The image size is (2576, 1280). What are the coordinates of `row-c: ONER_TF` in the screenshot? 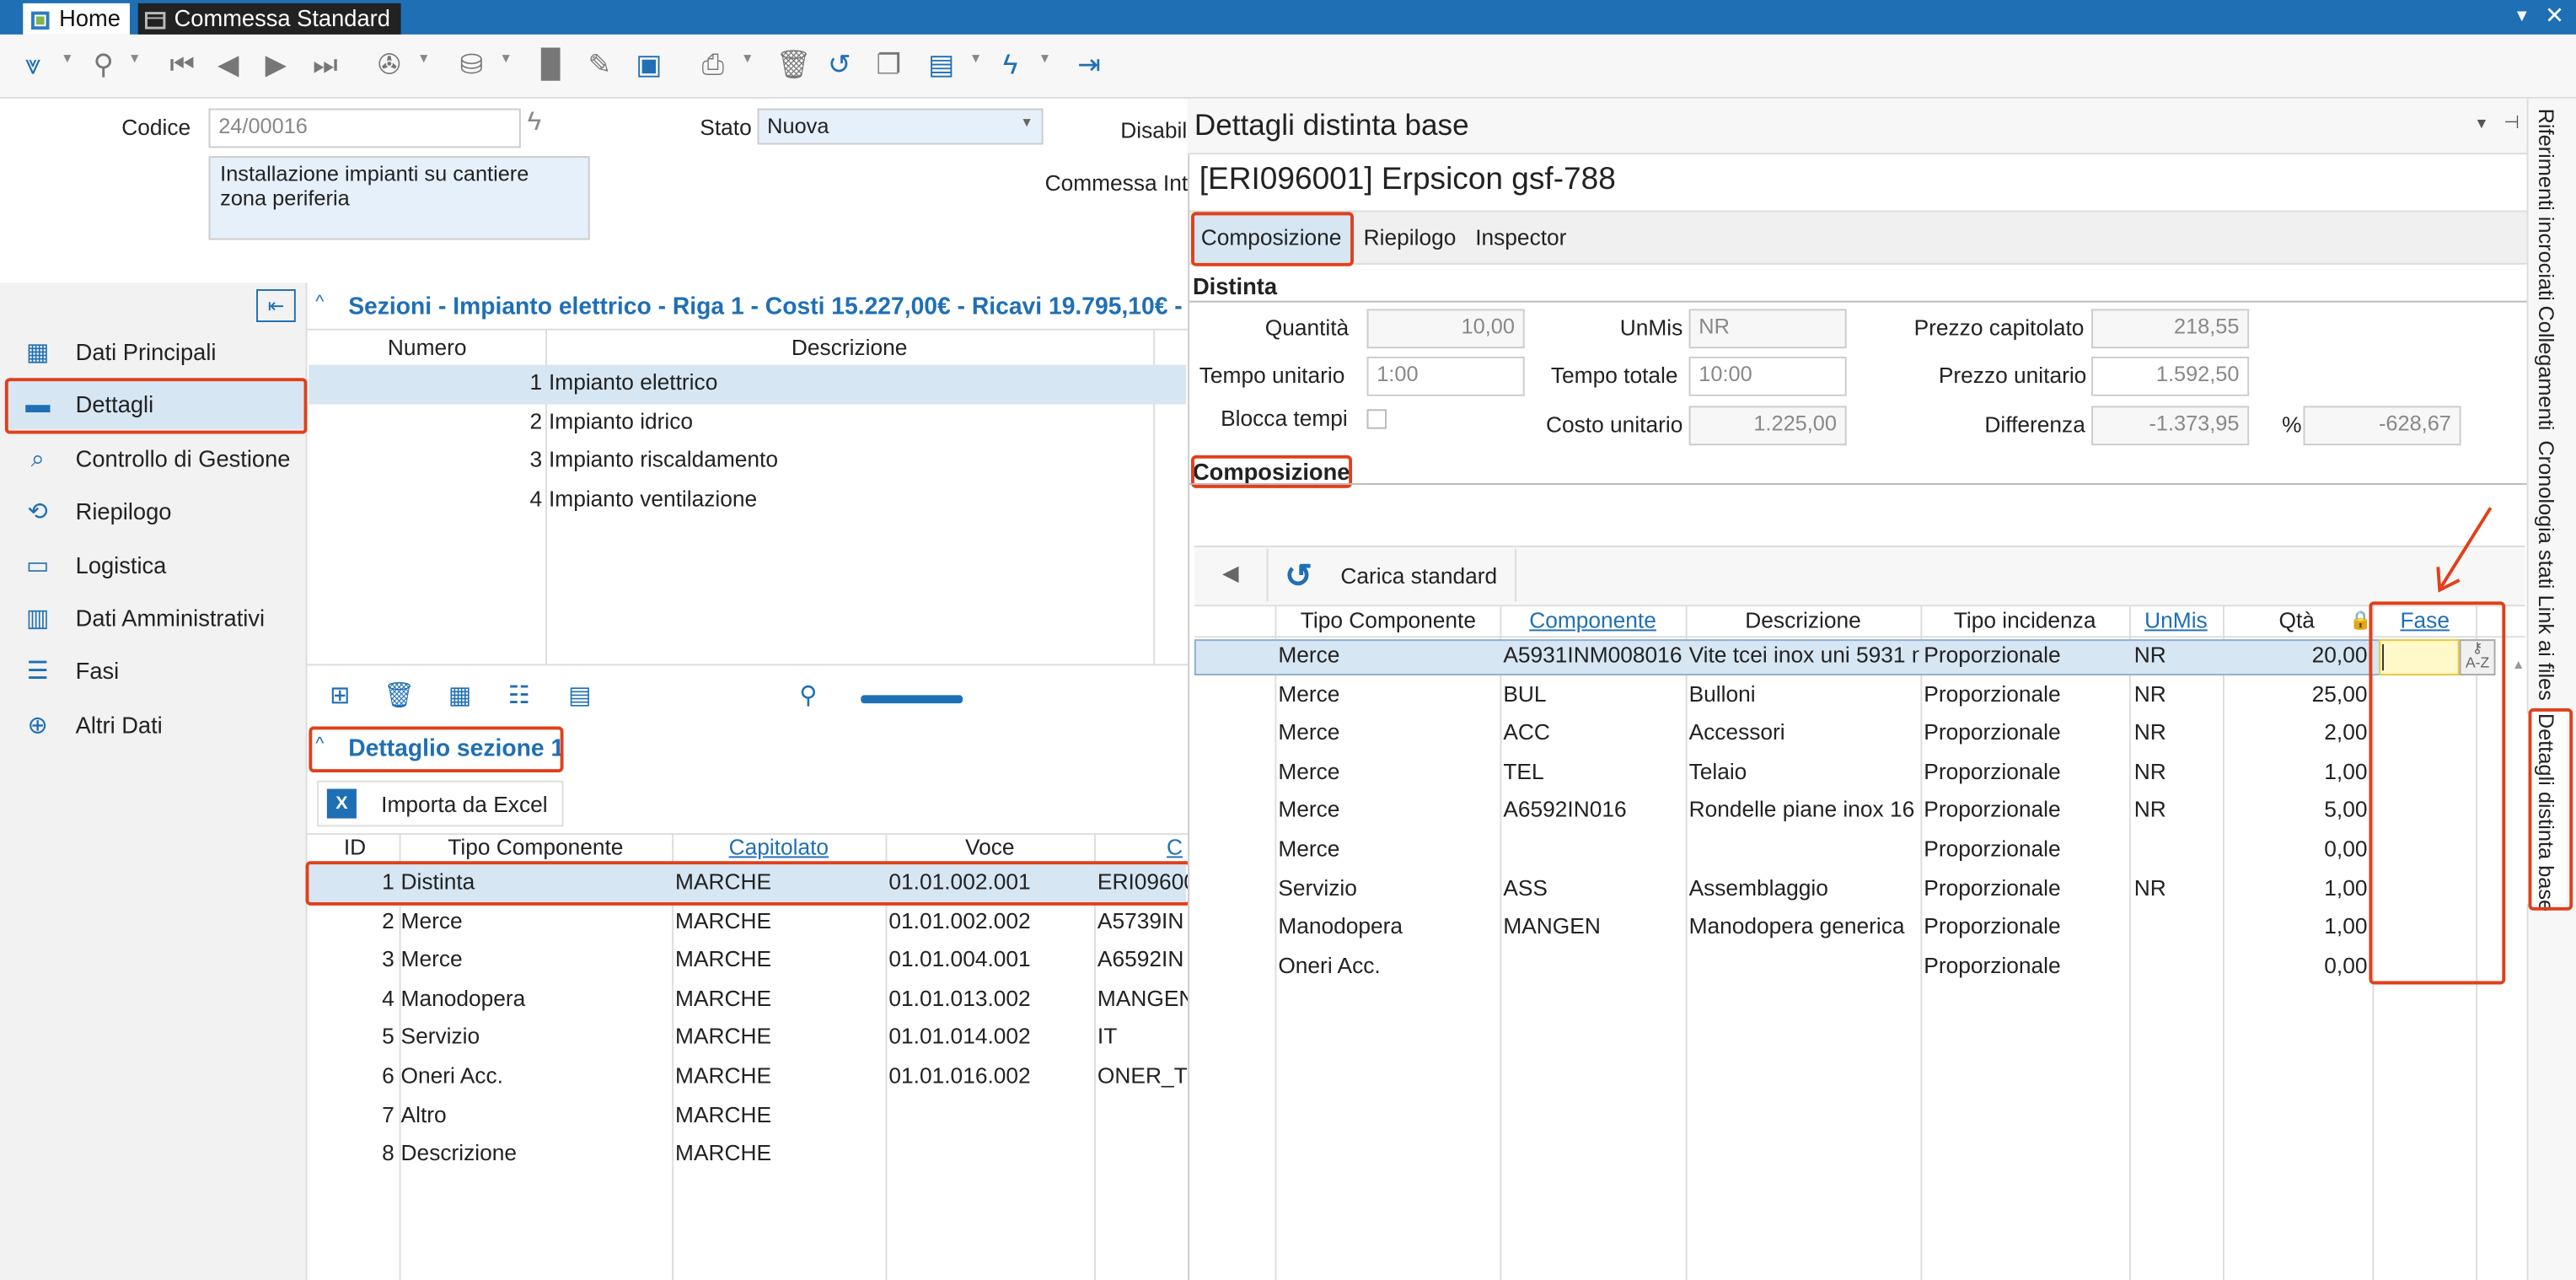 It's located at (1142, 1076).